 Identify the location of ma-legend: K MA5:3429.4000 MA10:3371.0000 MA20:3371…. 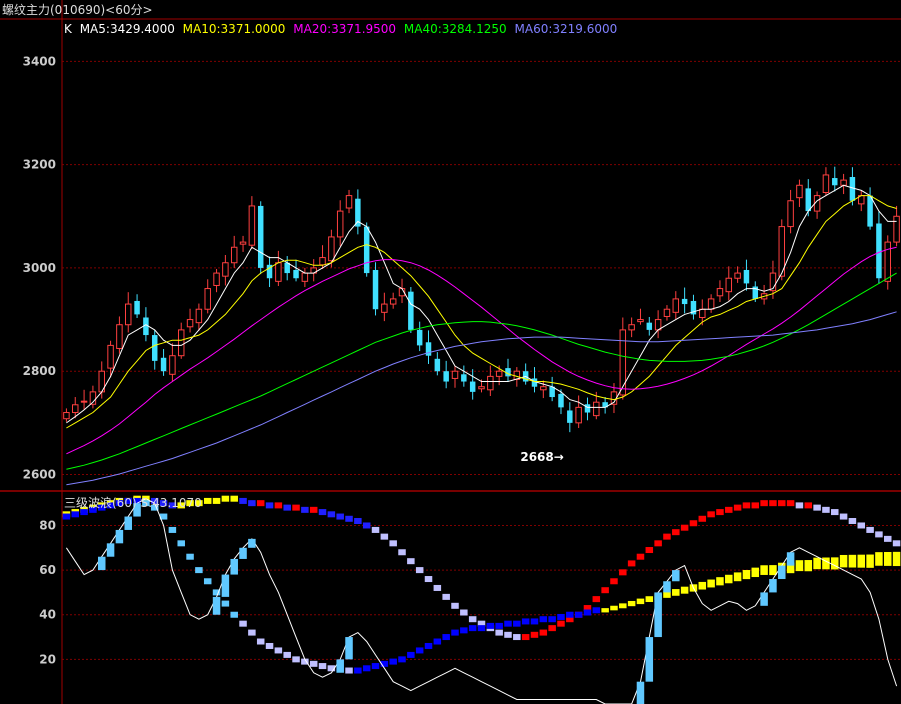
(342, 29).